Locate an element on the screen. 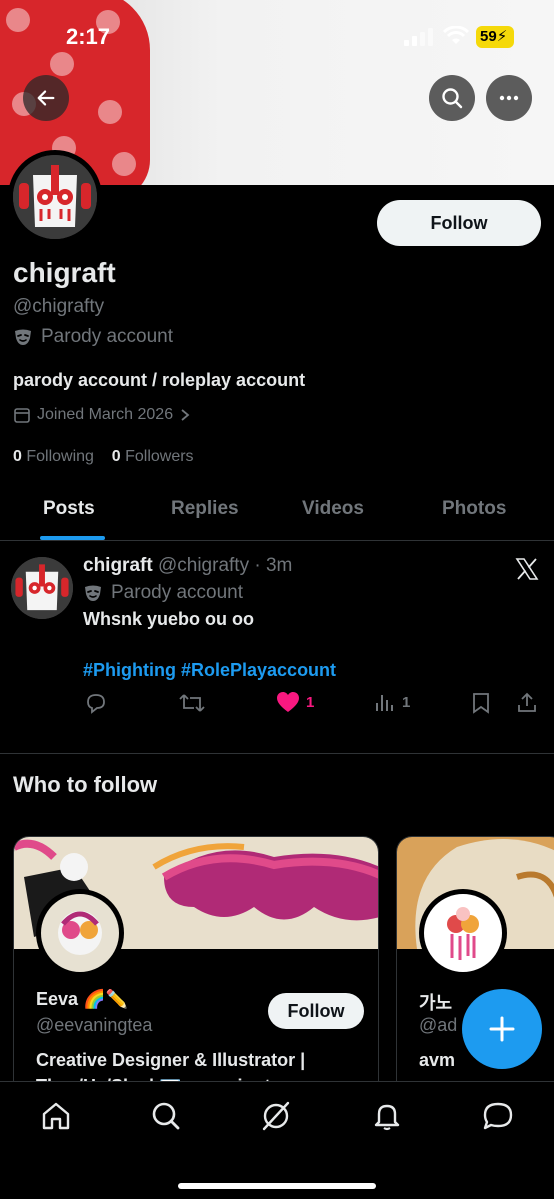 This screenshot has height=1199, width=554. post-text: Whsnk yuebo ou oo is located at coordinates (168, 619).